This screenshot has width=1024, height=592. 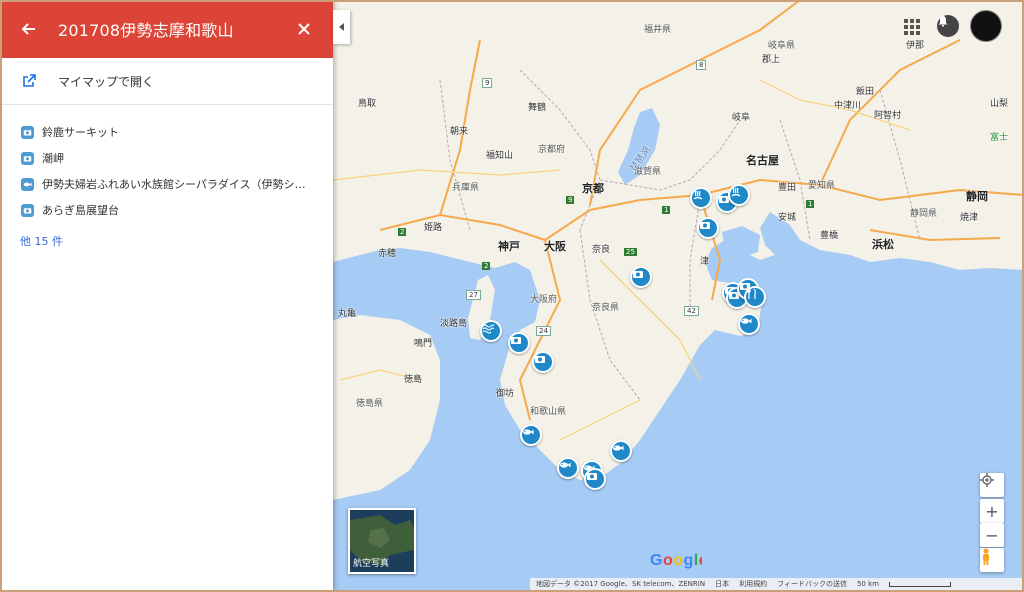 What do you see at coordinates (705, 262) in the screenshot?
I see `map-label-tsu: 津` at bounding box center [705, 262].